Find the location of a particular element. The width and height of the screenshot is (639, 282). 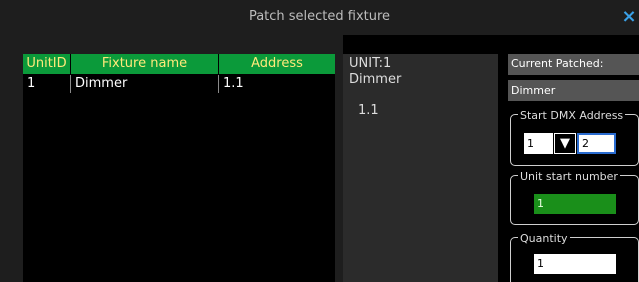

start-dmx-universe-field: 1 is located at coordinates (538, 143).